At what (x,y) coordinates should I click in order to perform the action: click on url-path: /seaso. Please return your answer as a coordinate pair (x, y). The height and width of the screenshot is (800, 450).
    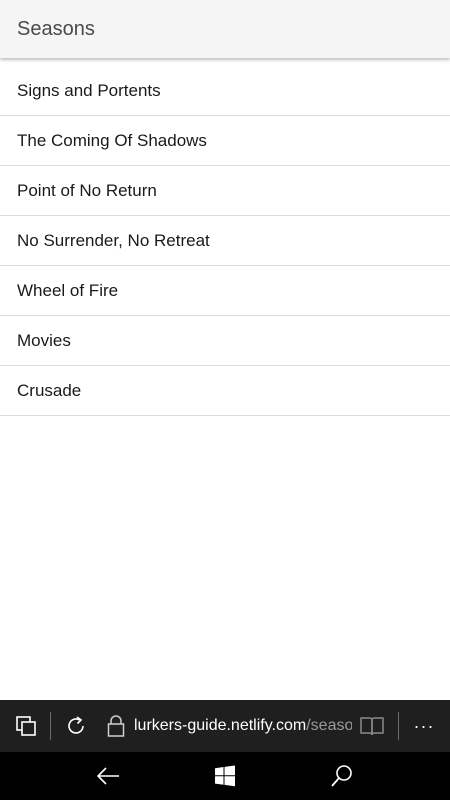
    Looking at the image, I should click on (329, 725).